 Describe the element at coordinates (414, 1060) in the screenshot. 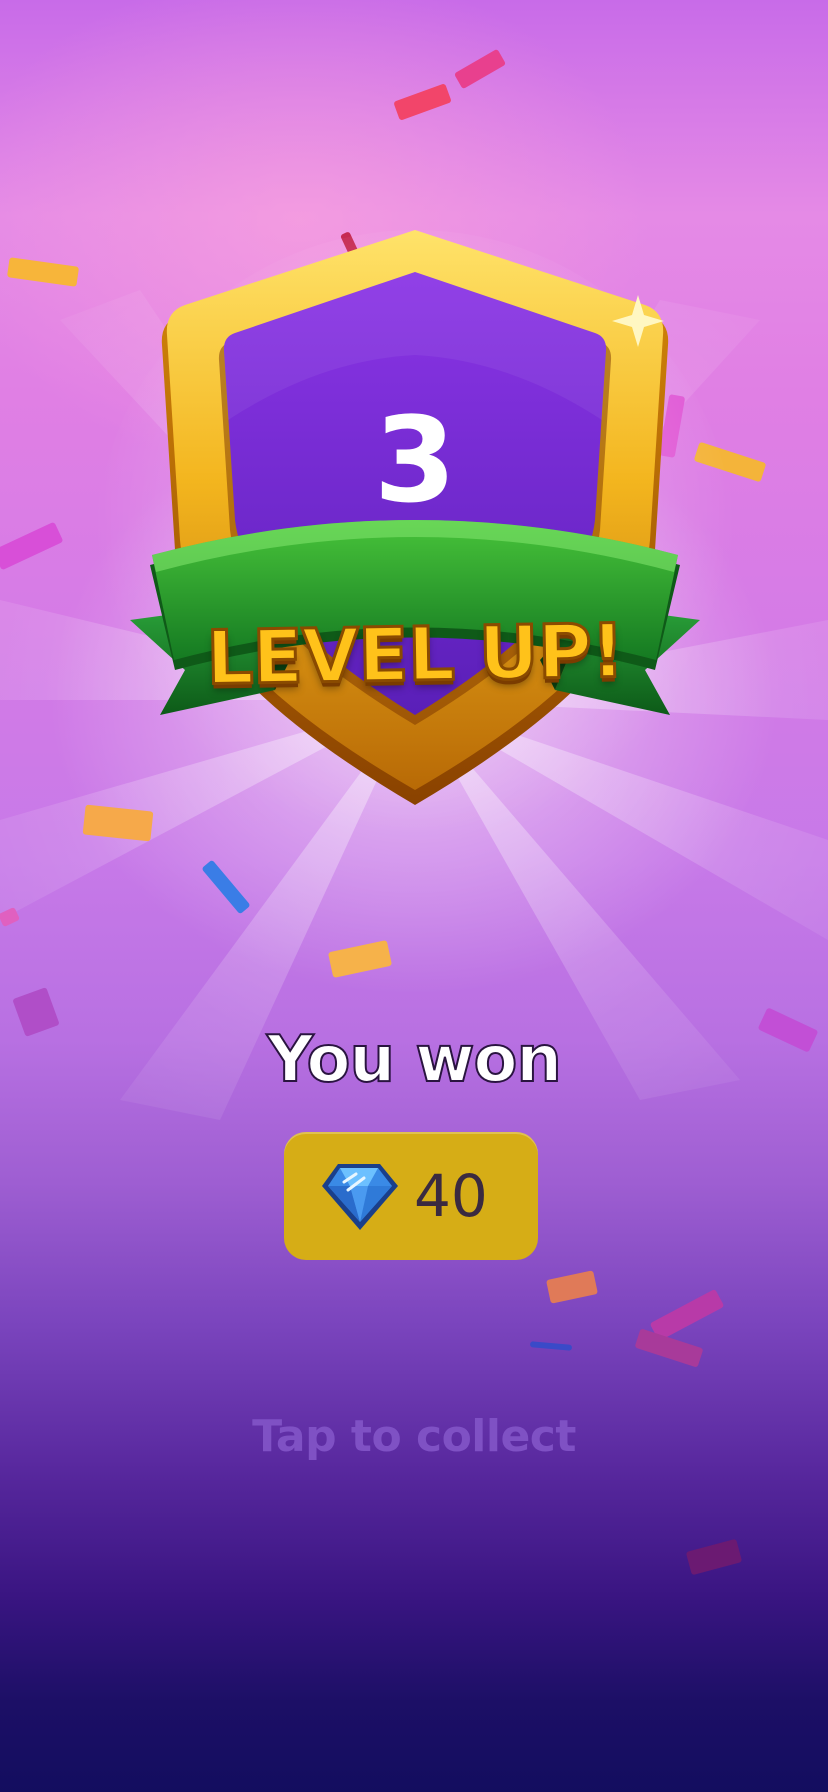

I see `reward-heading: You won` at that location.